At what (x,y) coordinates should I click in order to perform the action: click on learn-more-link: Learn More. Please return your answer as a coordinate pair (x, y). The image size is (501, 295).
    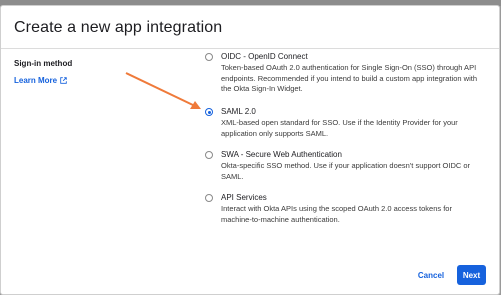
    Looking at the image, I should click on (40, 80).